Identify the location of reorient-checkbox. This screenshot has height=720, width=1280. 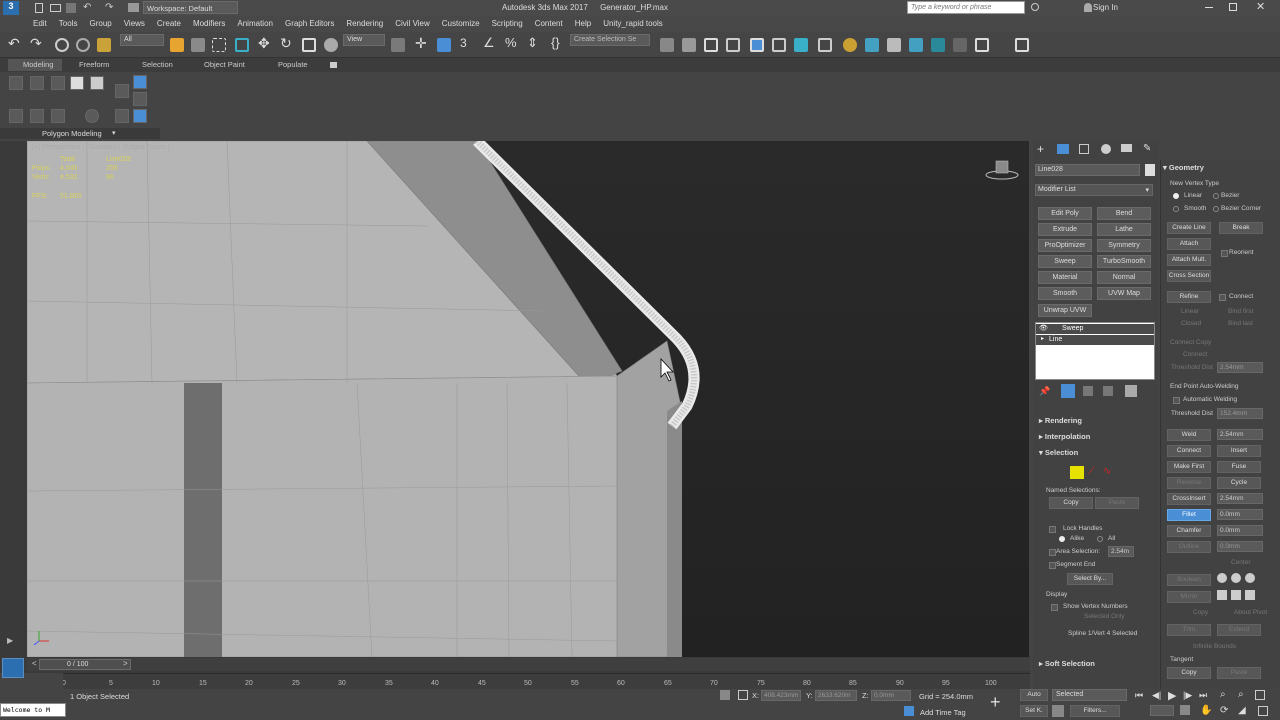
(1224, 253).